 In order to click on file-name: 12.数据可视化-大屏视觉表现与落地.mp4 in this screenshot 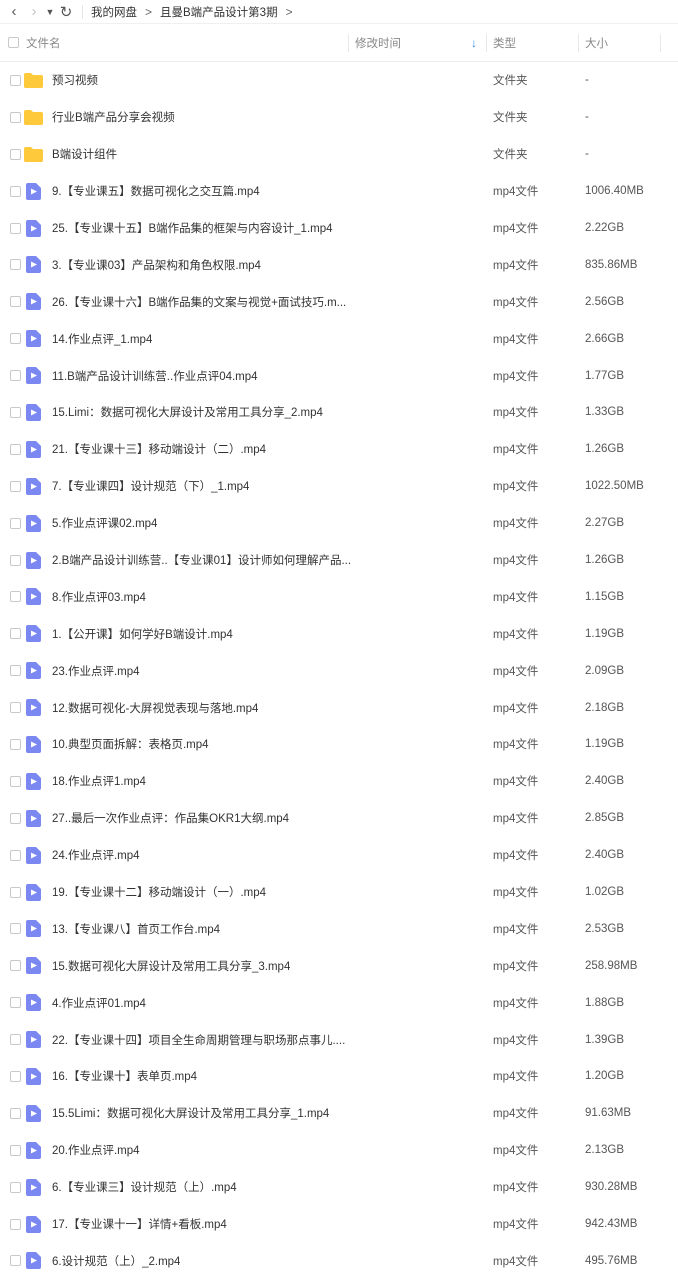, I will do `click(155, 708)`.